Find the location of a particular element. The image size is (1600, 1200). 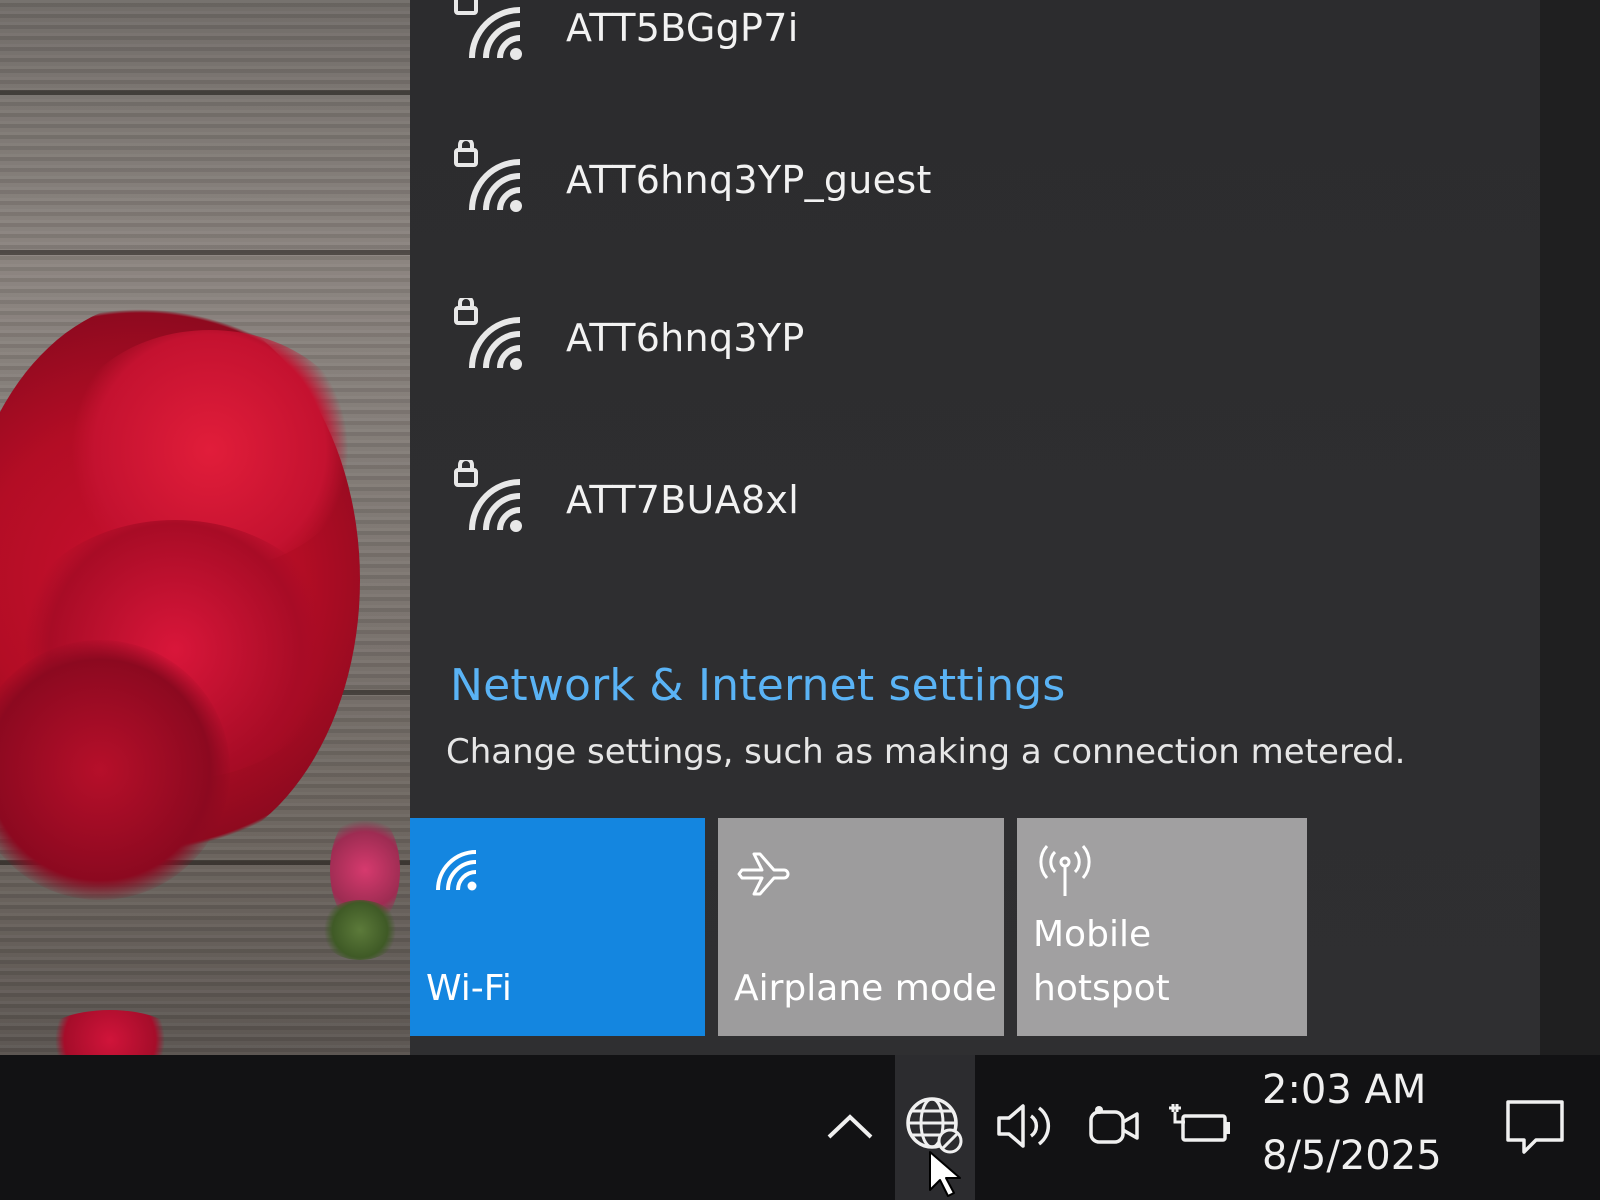

network-item: ATT7BUA8xl is located at coordinates (800, 500).